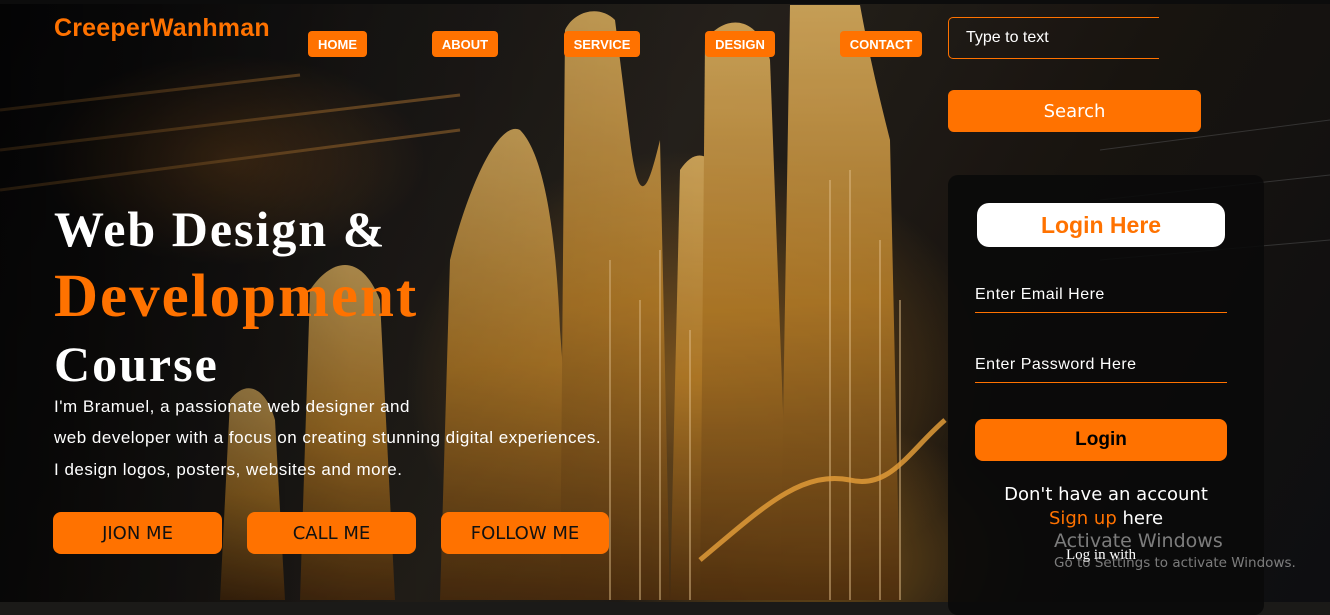  I want to click on signup-line: Sign up here, so click(1106, 518).